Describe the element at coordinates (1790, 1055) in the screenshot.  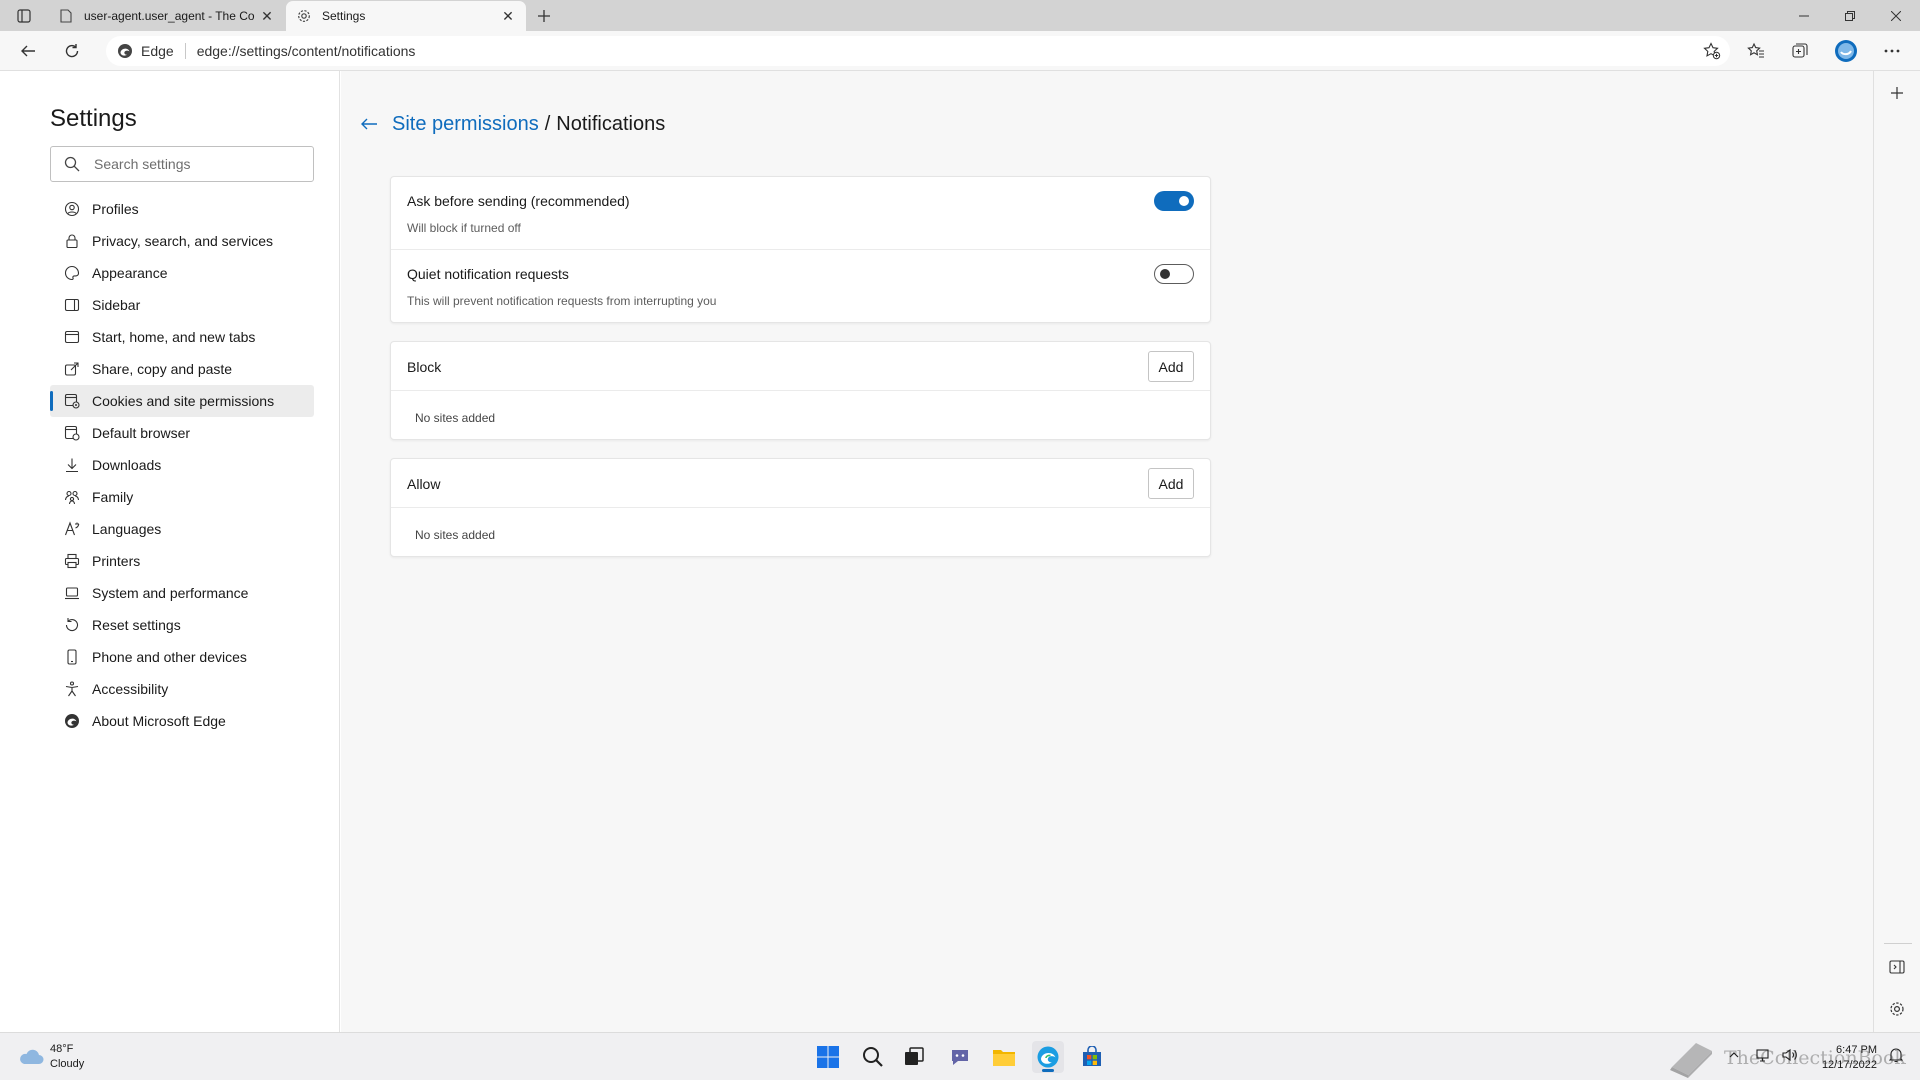
I see `volume-icon` at that location.